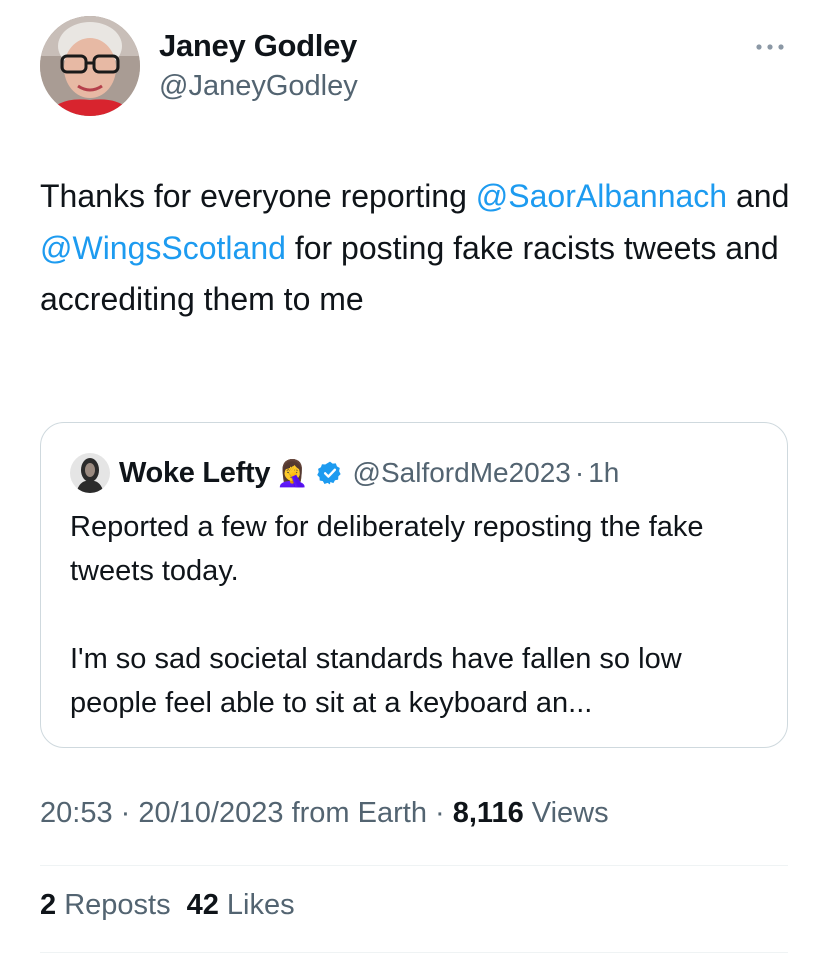 The height and width of the screenshot is (961, 828). I want to click on quoted-author-handle: @SalfordMe2023, so click(462, 473).